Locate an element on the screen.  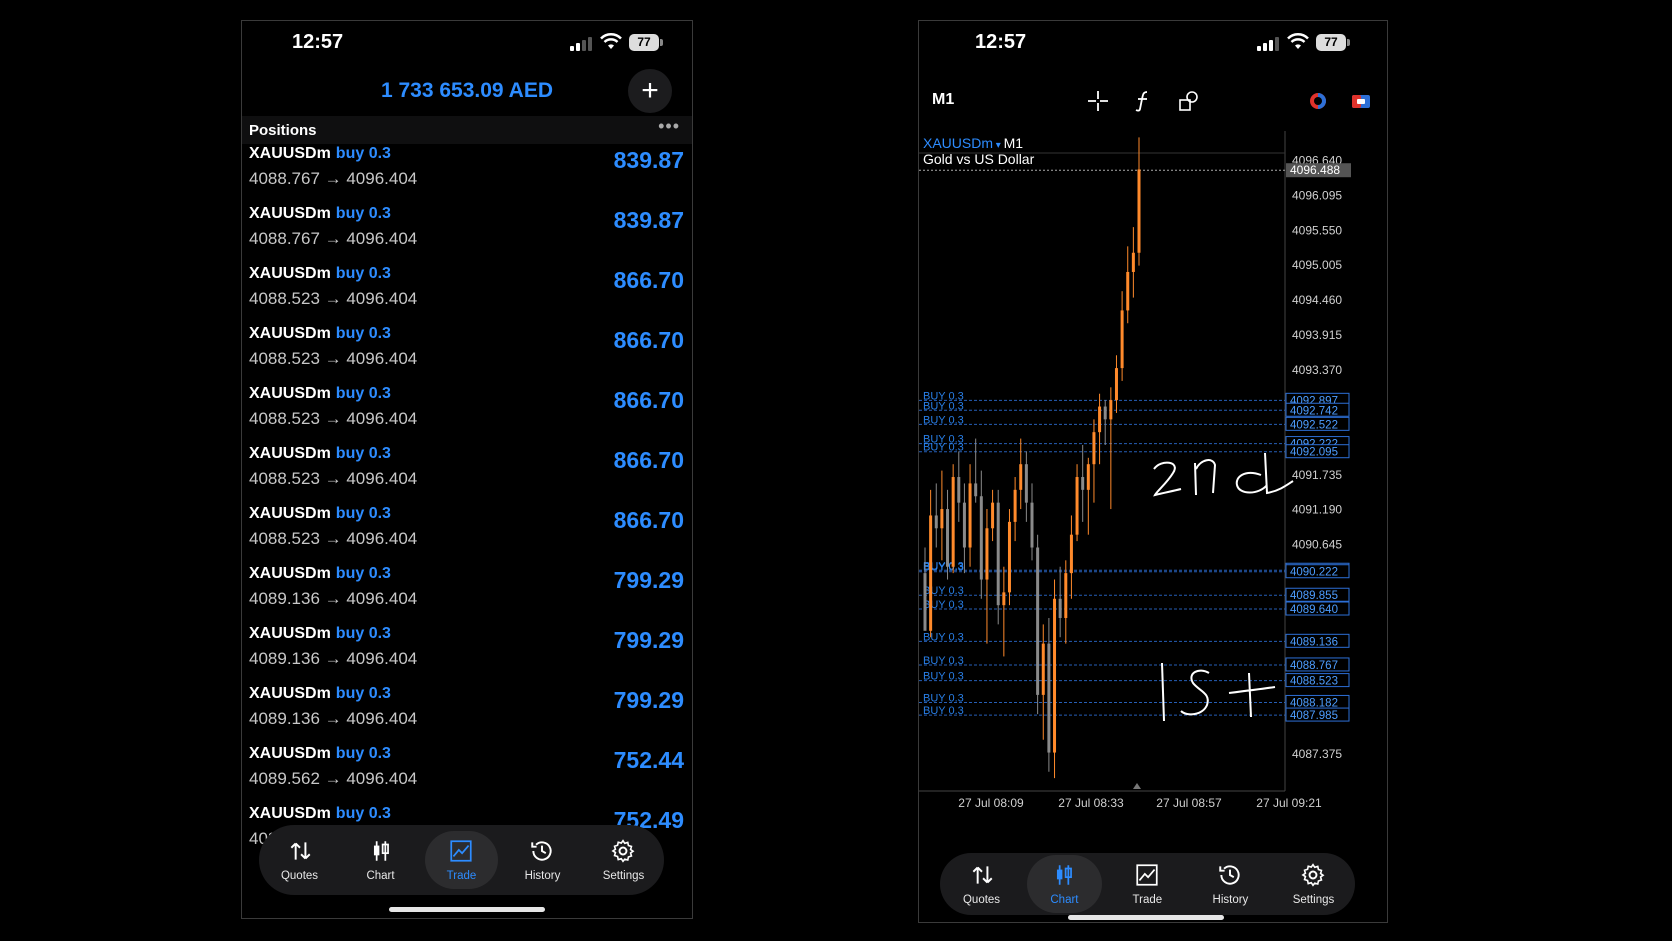
chart-toolbar: M1 is located at coordinates (1153, 101).